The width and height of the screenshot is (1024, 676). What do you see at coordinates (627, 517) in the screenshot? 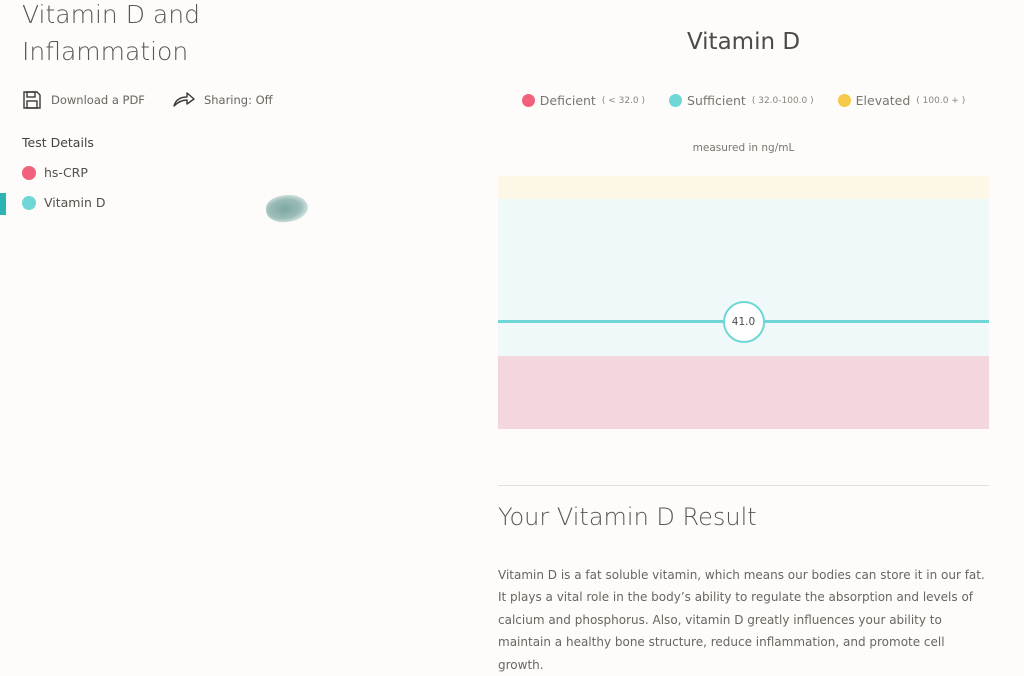
I see `result-heading: Your Vitamin D Result` at bounding box center [627, 517].